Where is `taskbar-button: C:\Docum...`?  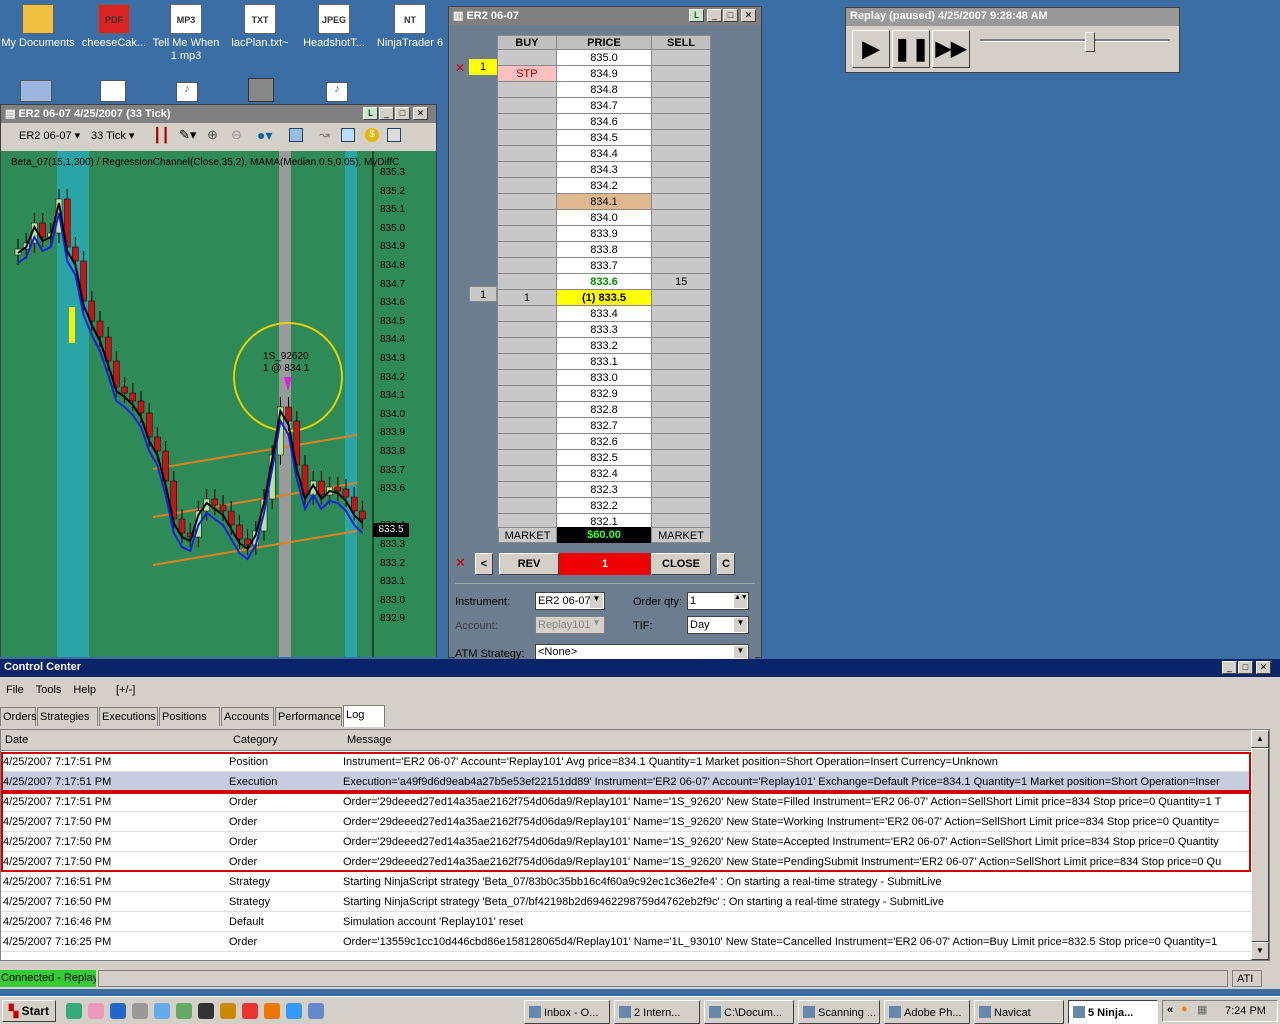 taskbar-button: C:\Docum... is located at coordinates (749, 1012).